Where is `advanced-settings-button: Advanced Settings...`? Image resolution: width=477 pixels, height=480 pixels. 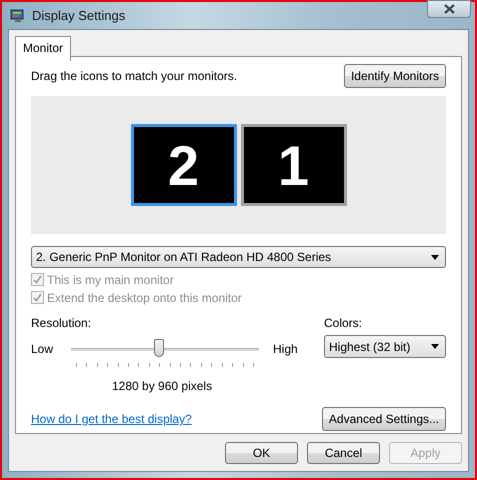
advanced-settings-button: Advanced Settings... is located at coordinates (384, 419).